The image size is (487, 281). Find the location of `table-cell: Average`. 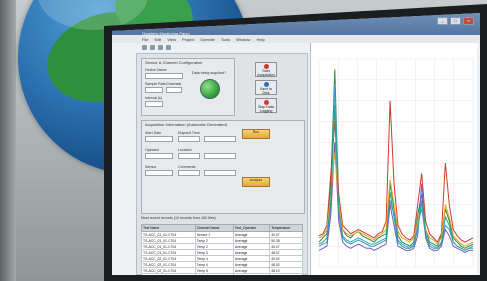

table-cell: Average is located at coordinates (251, 274).